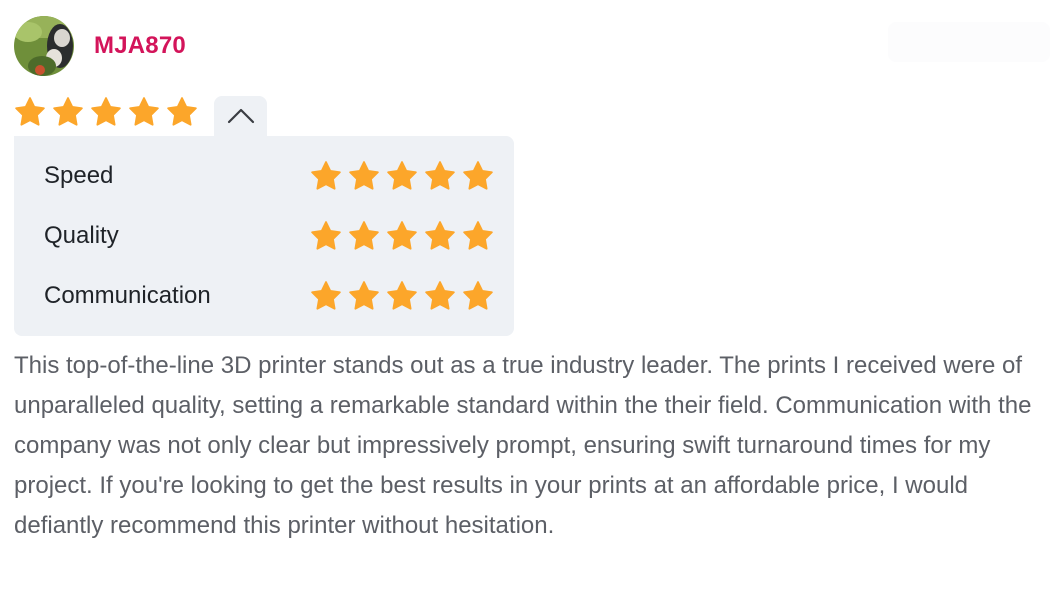 The image size is (1063, 594). Describe the element at coordinates (79, 175) in the screenshot. I see `rating-label: Speed` at that location.